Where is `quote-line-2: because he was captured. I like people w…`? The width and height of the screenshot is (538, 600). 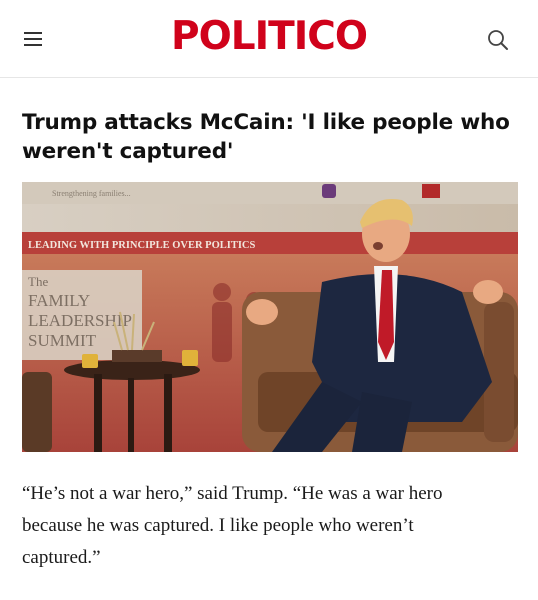
quote-line-2: because he was captured. I like people w… is located at coordinates (218, 525).